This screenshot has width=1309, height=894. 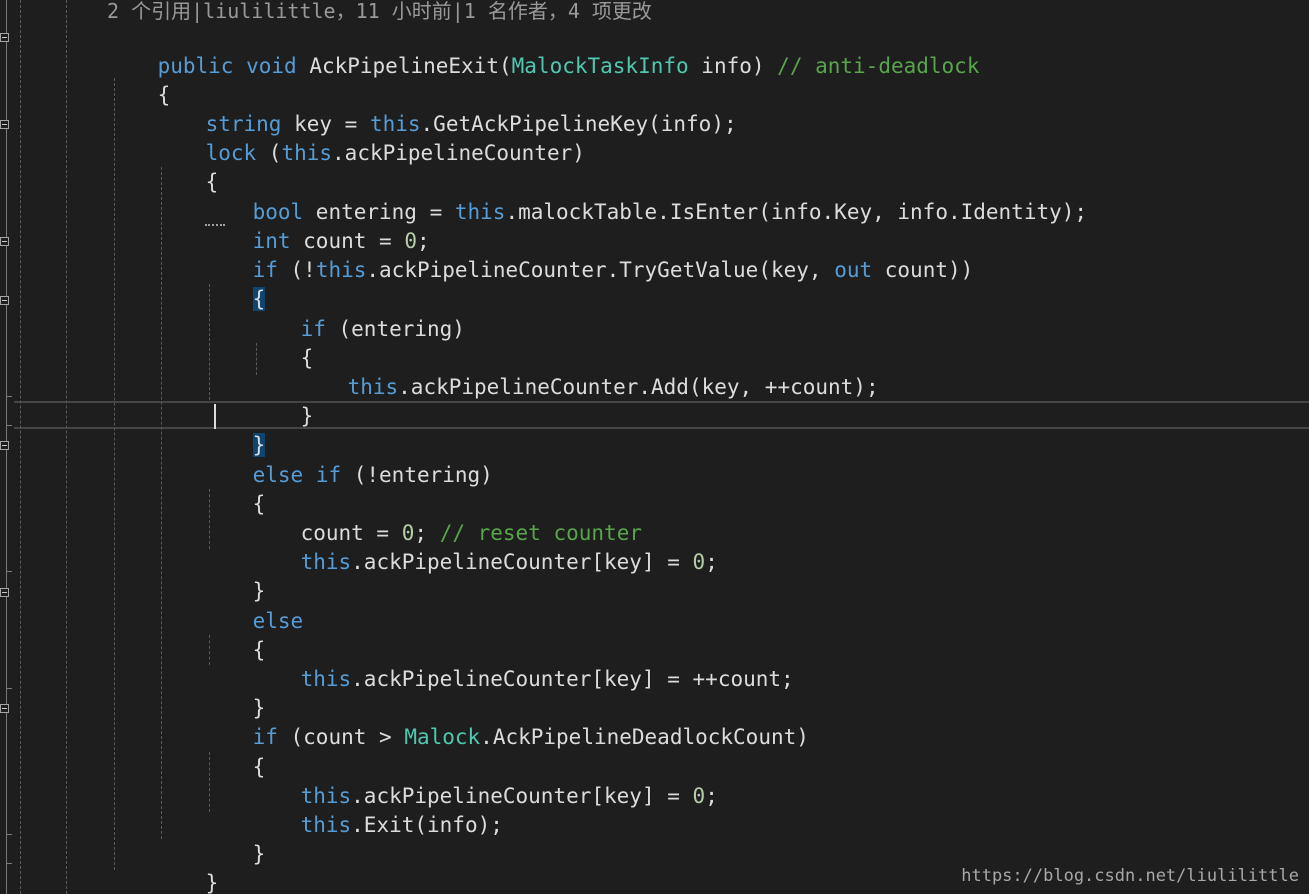 I want to click on collapse-if-icon, so click(x=4, y=241).